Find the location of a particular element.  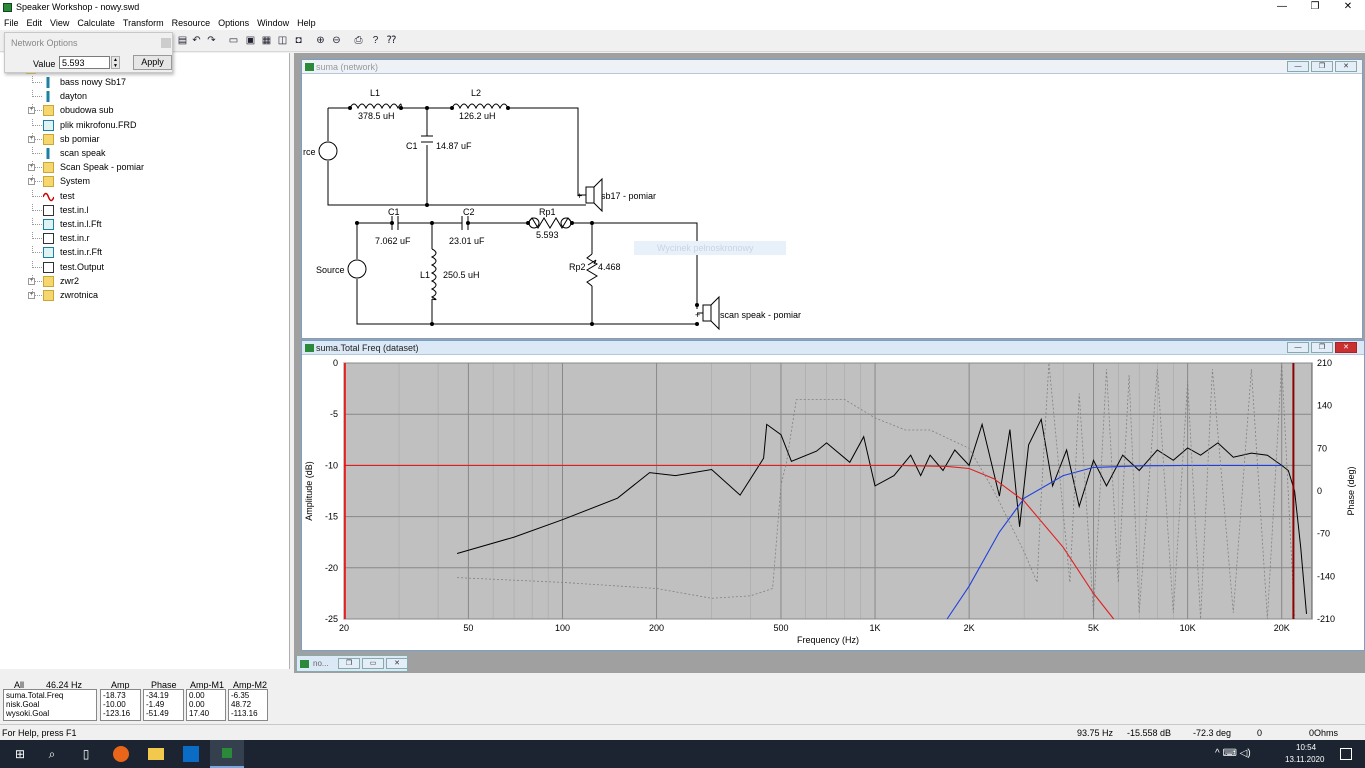

notifications-icon is located at coordinates (1346, 754).